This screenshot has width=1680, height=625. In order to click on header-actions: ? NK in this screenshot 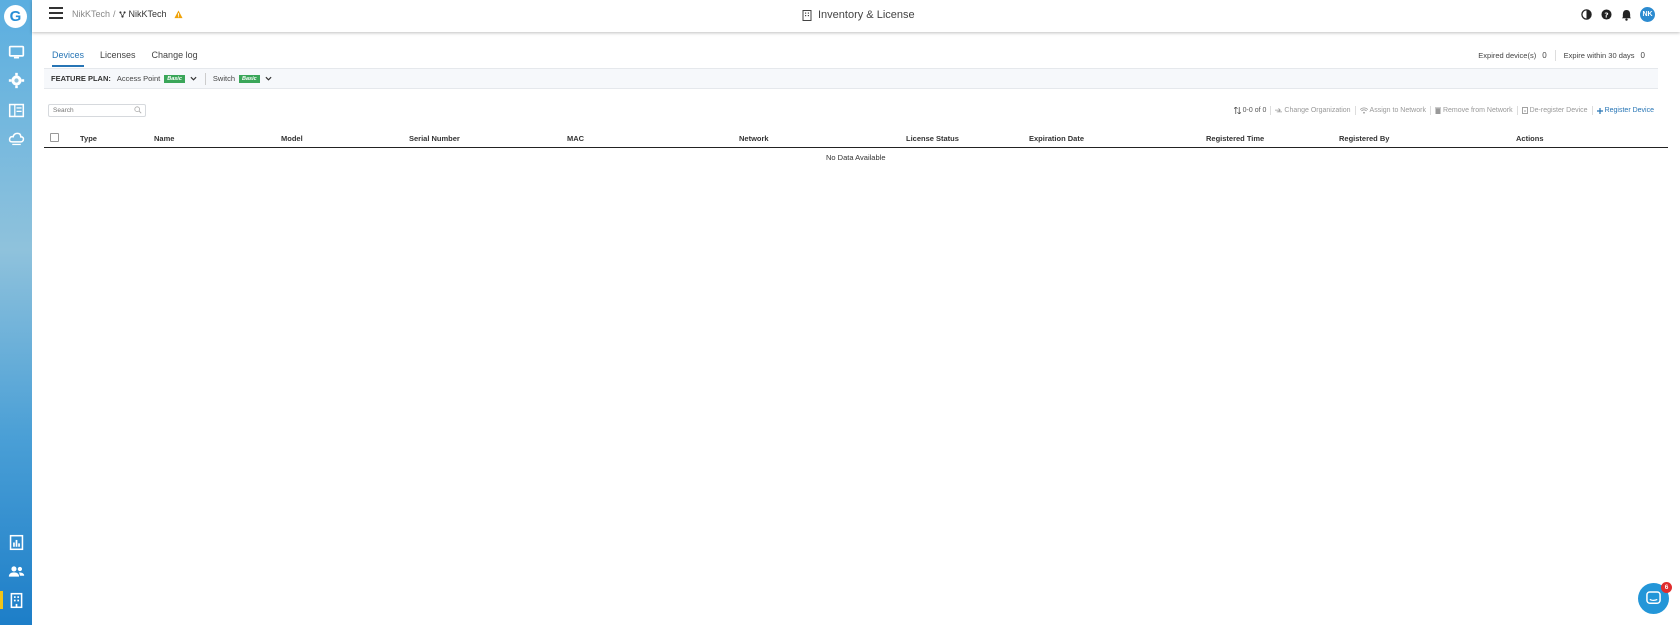, I will do `click(1617, 14)`.